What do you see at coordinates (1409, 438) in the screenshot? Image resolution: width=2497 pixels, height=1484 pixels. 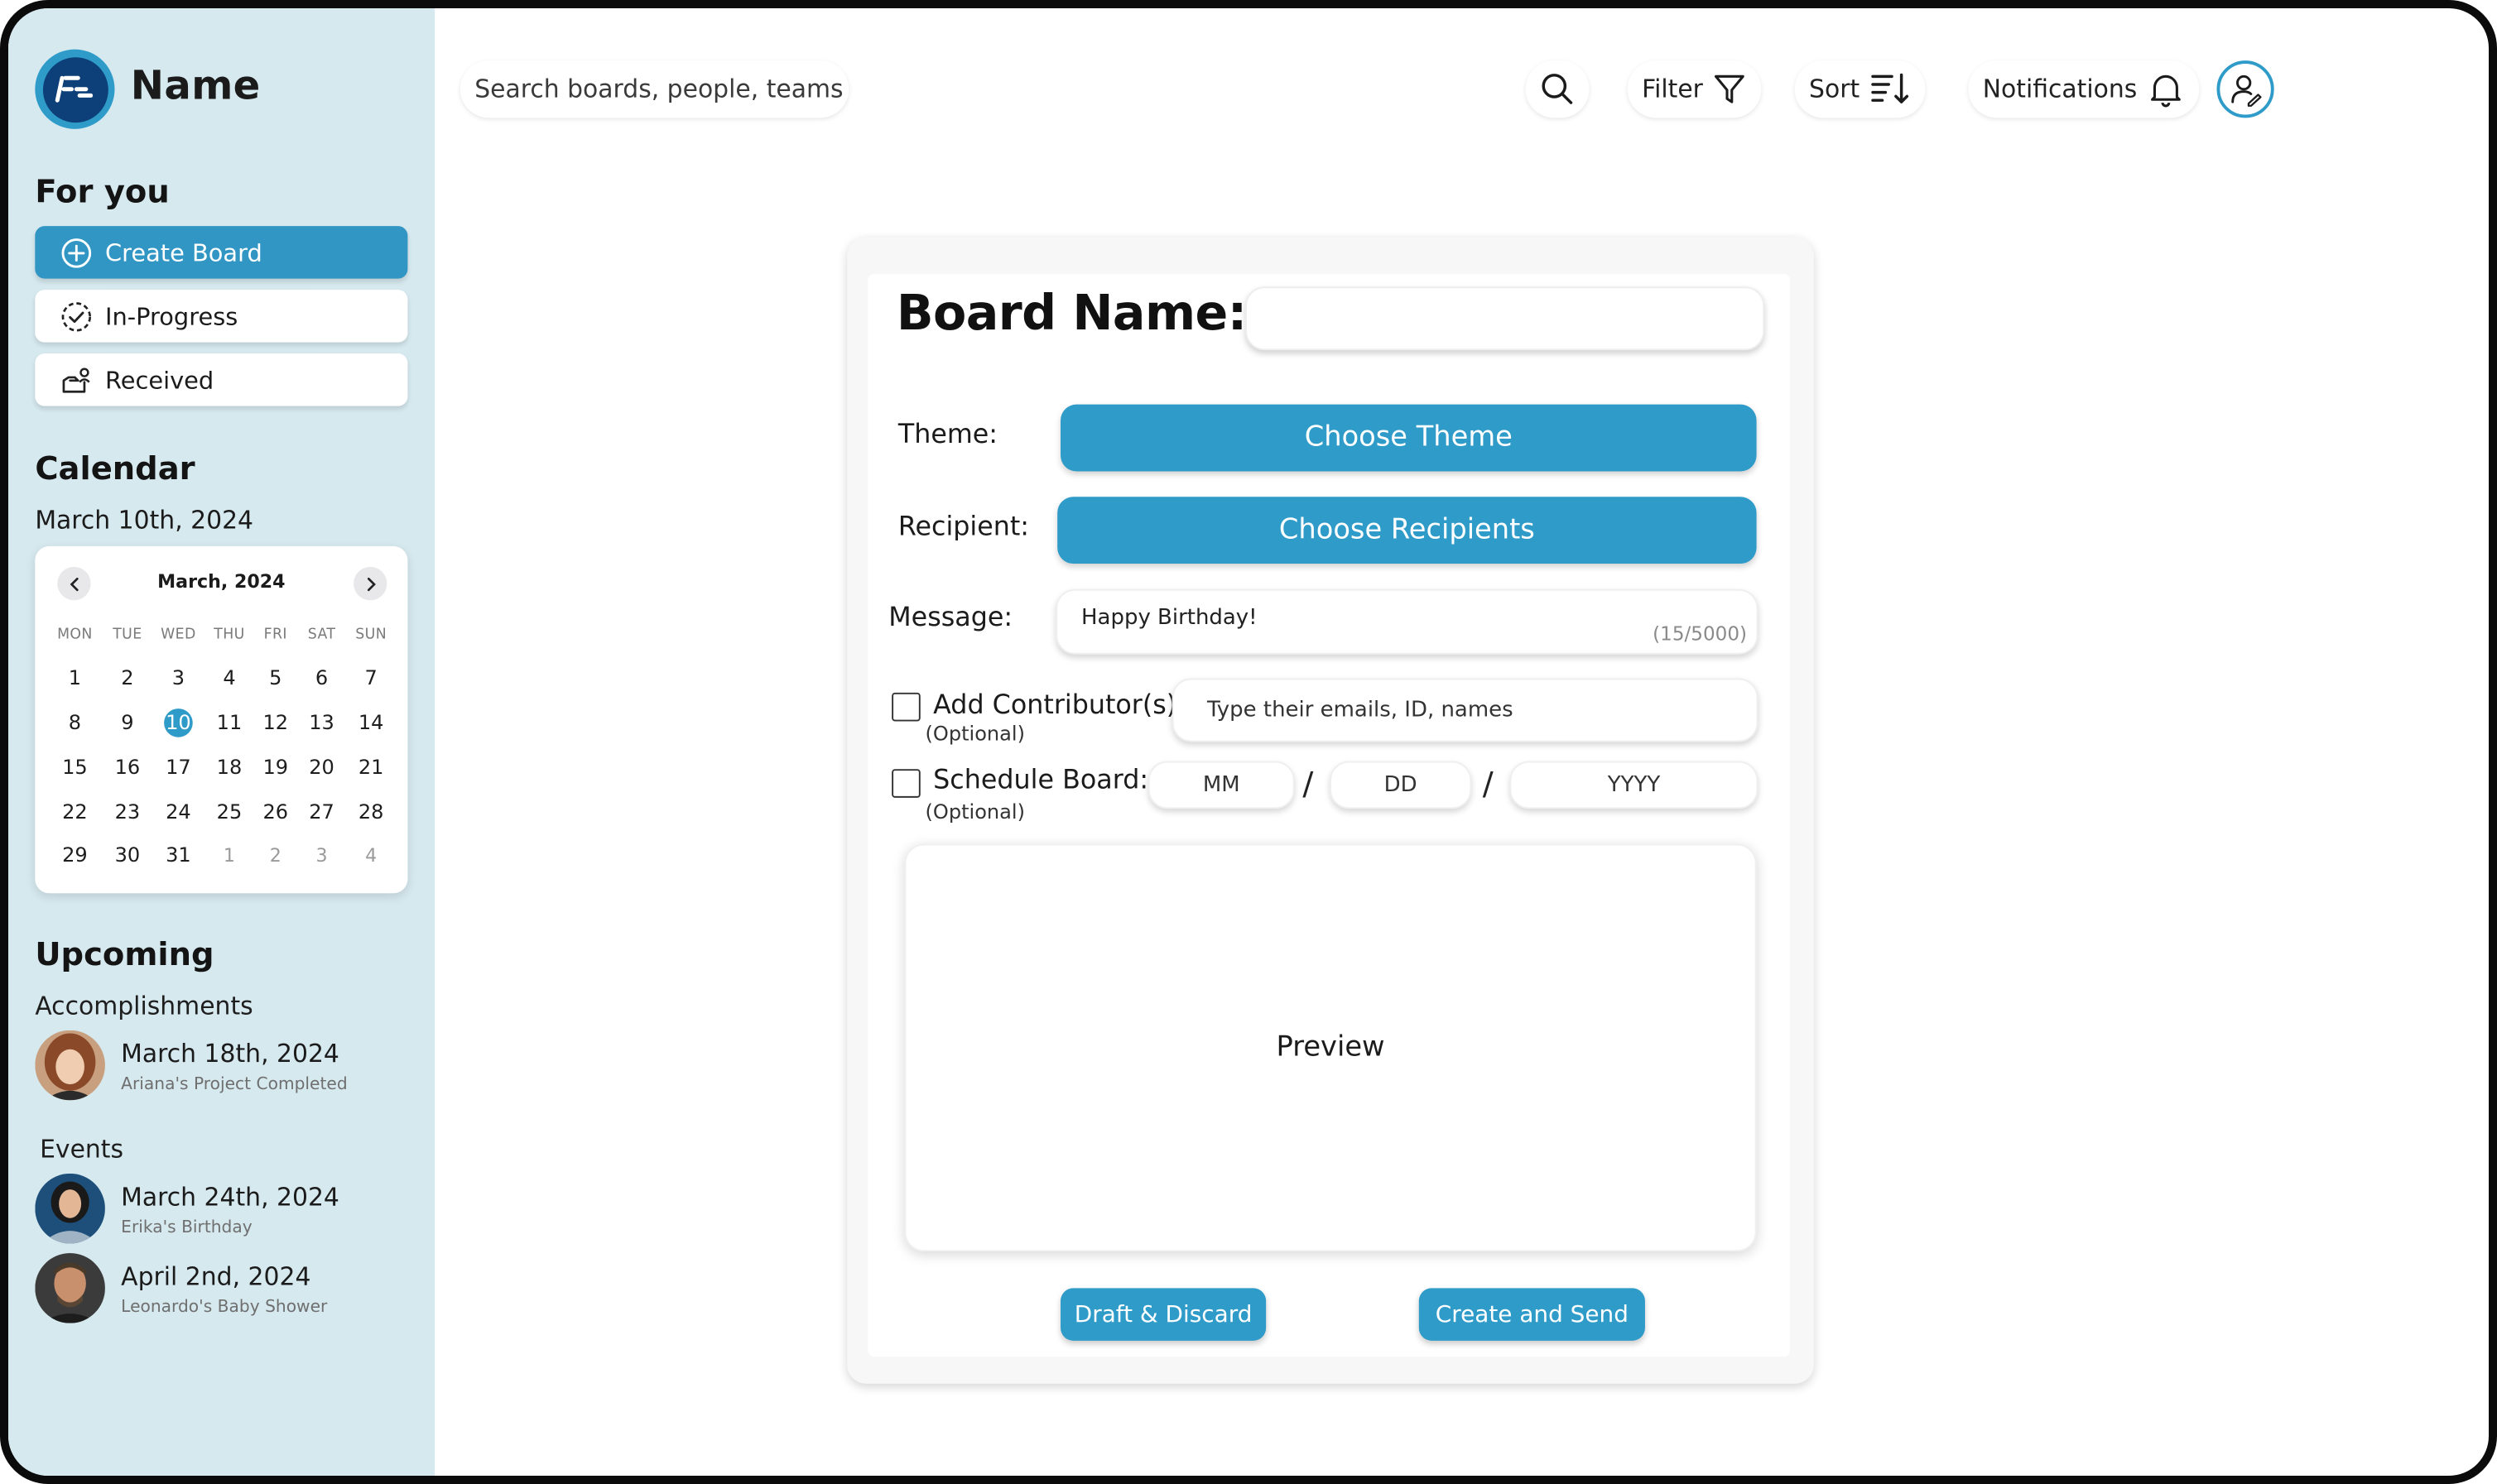 I see `choose-theme-button: Choose Theme` at bounding box center [1409, 438].